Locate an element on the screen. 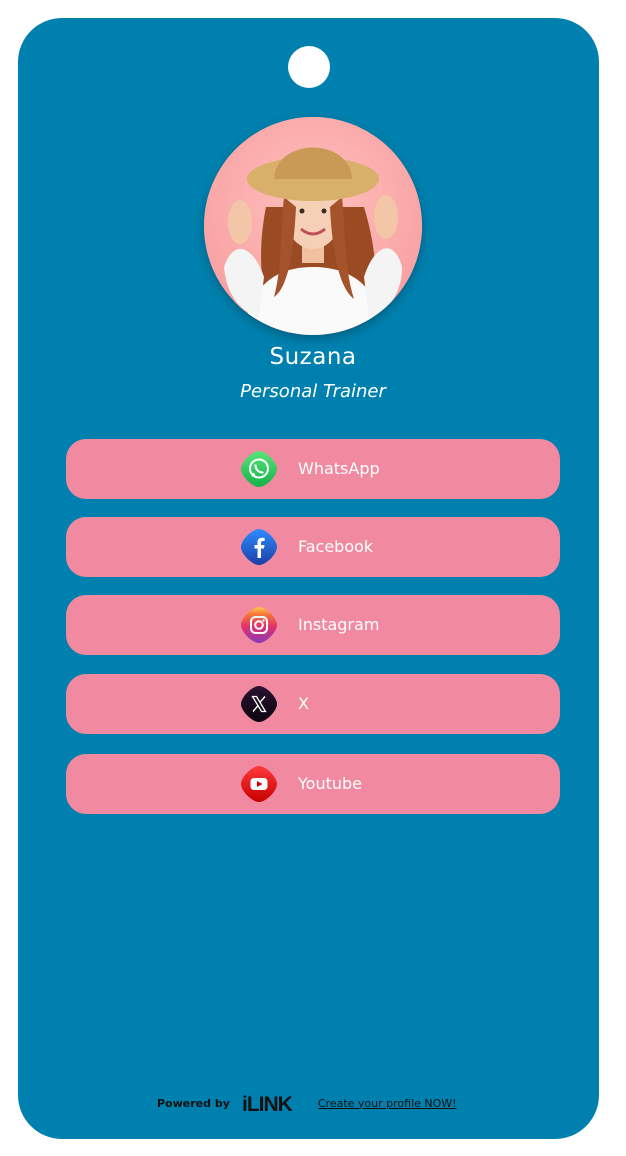 The height and width of the screenshot is (1156, 626). x-label: X is located at coordinates (303, 703).